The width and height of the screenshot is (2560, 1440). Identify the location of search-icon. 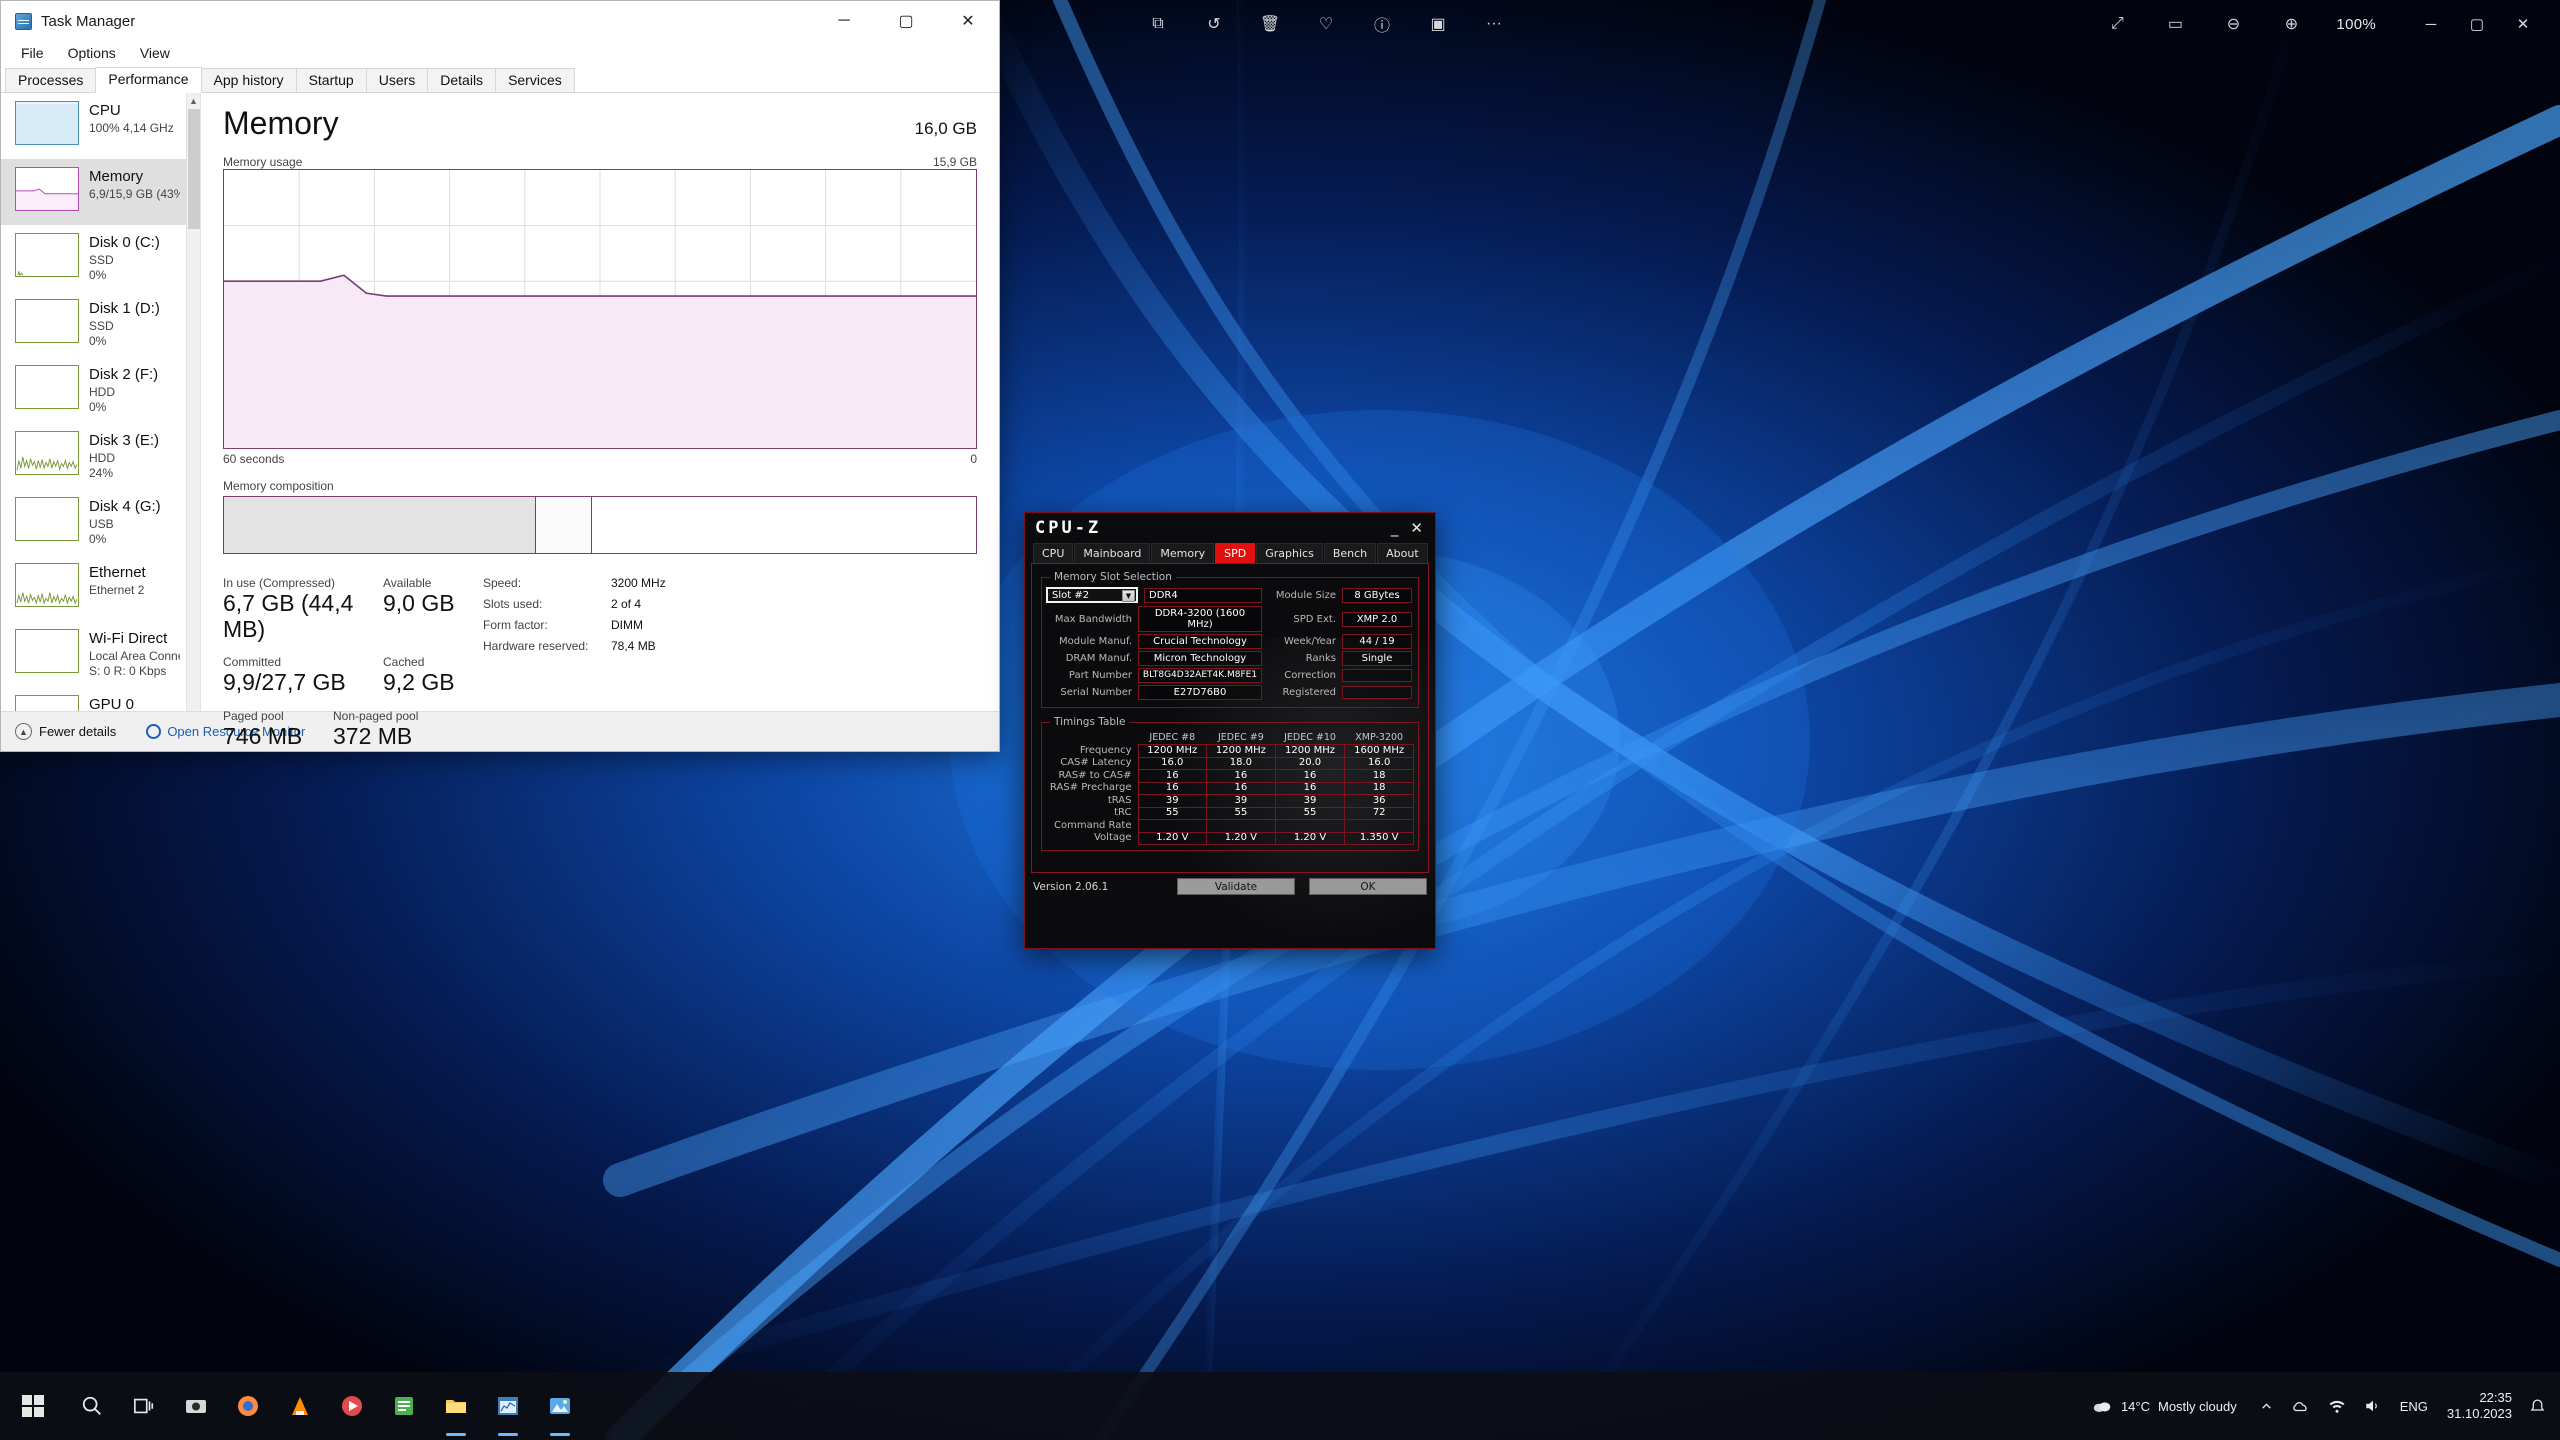
(92, 1406).